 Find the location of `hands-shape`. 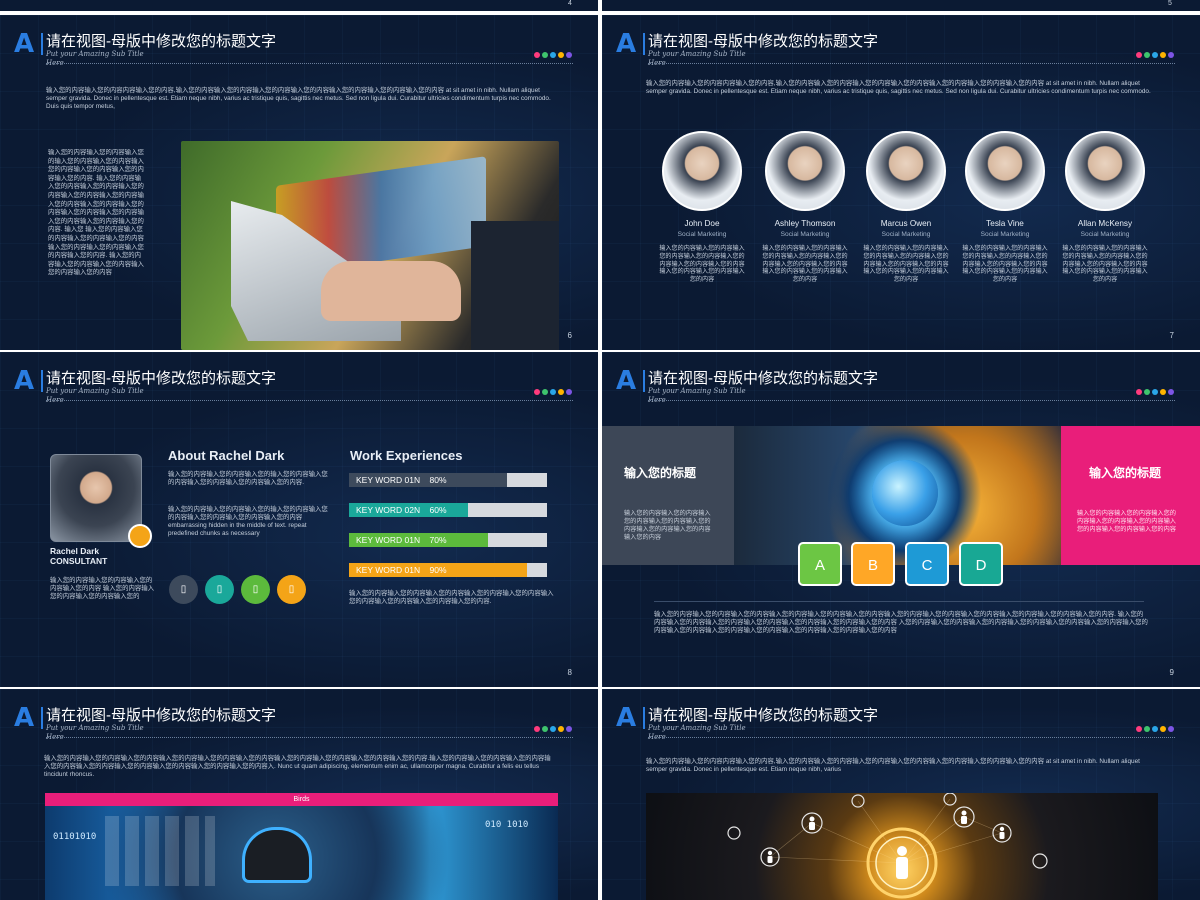

hands-shape is located at coordinates (391, 291).